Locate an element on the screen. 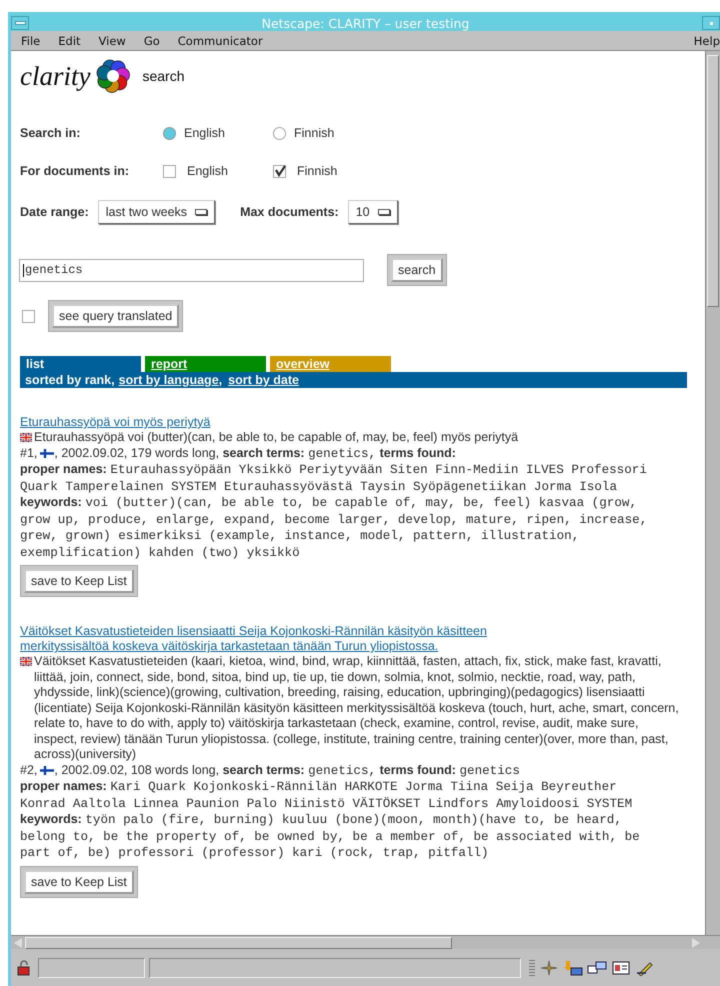 The height and width of the screenshot is (986, 720). result-meta-text: , 2002.09.02, 179 words long, search terms: genetics, terms found: is located at coordinates (255, 454).